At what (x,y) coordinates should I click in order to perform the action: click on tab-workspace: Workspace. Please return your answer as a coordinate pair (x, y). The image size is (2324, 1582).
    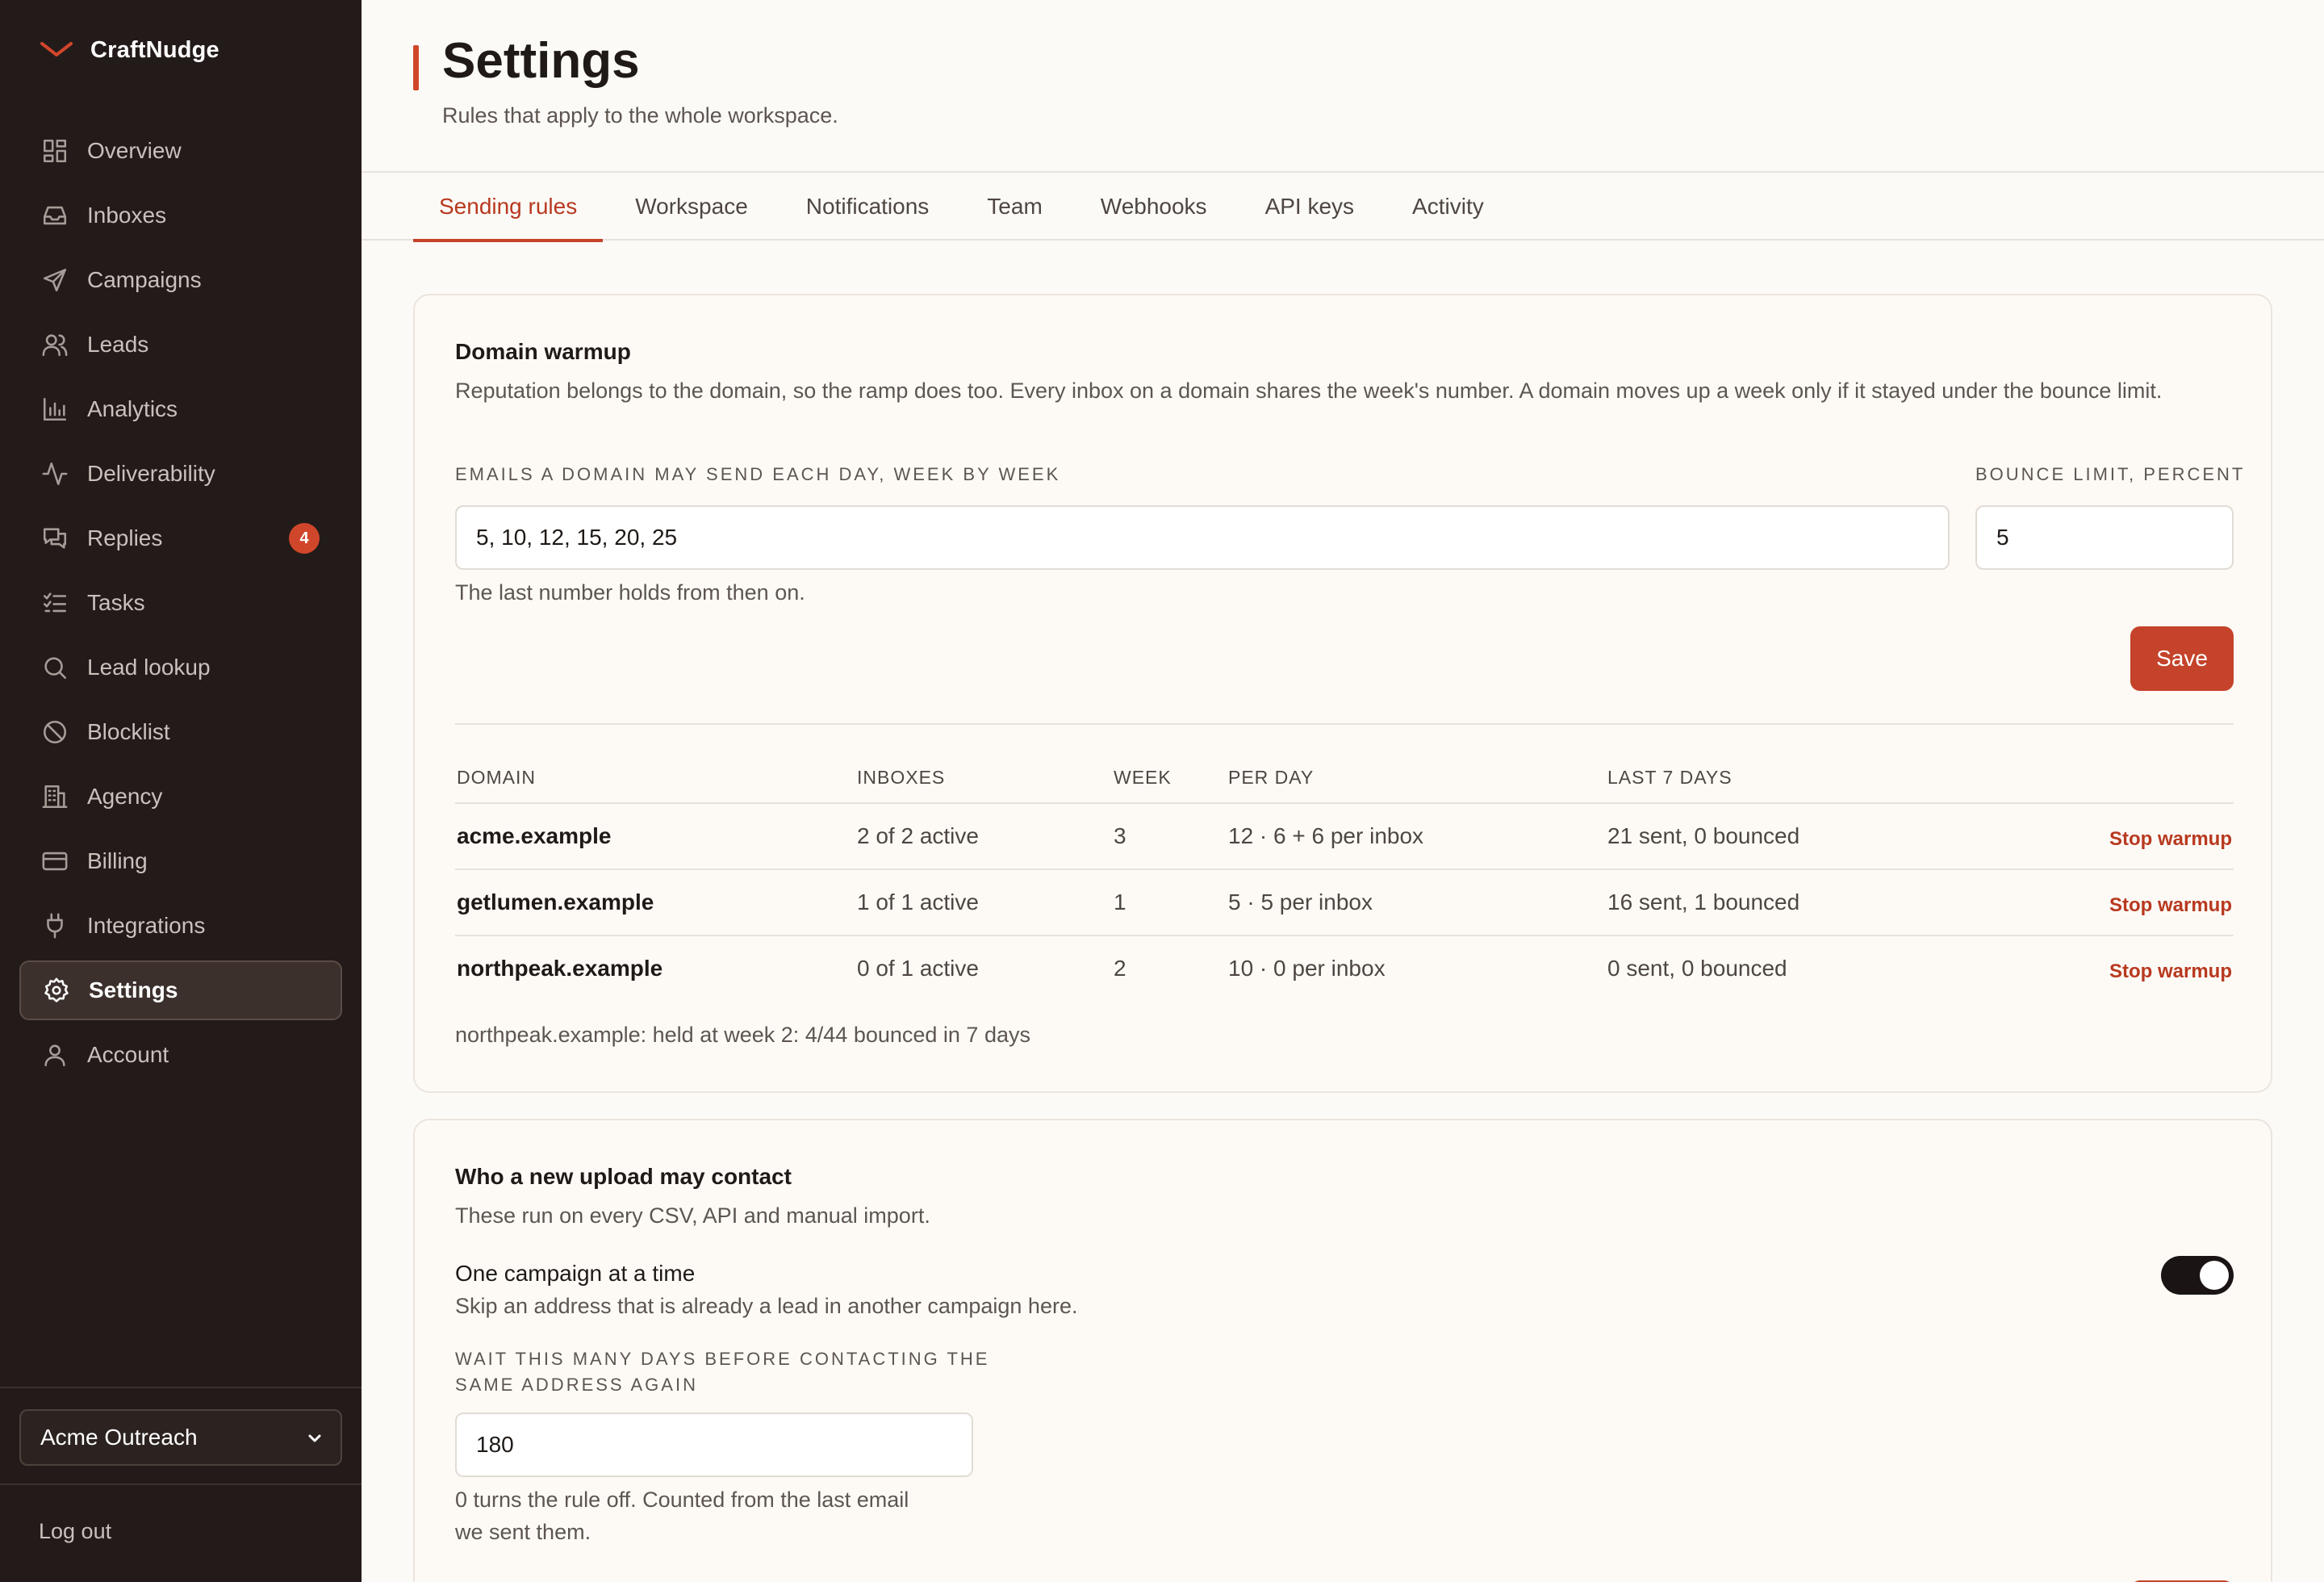
    Looking at the image, I should click on (691, 207).